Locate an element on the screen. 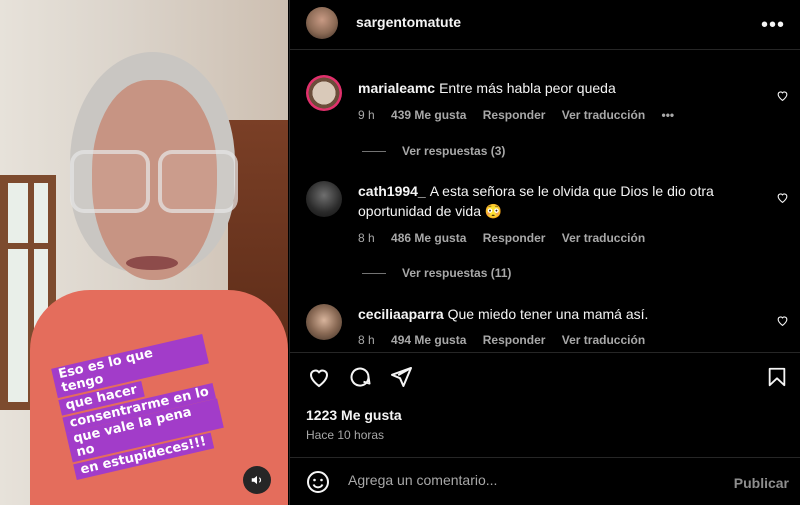  mute-button is located at coordinates (257, 480).